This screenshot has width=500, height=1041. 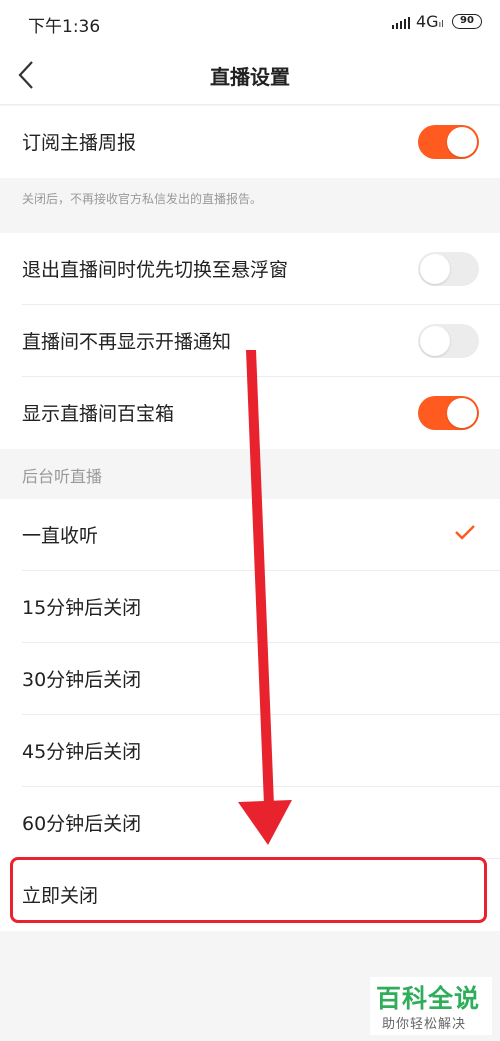 I want to click on option-close-45min: 45分钟后关闭, so click(x=250, y=751).